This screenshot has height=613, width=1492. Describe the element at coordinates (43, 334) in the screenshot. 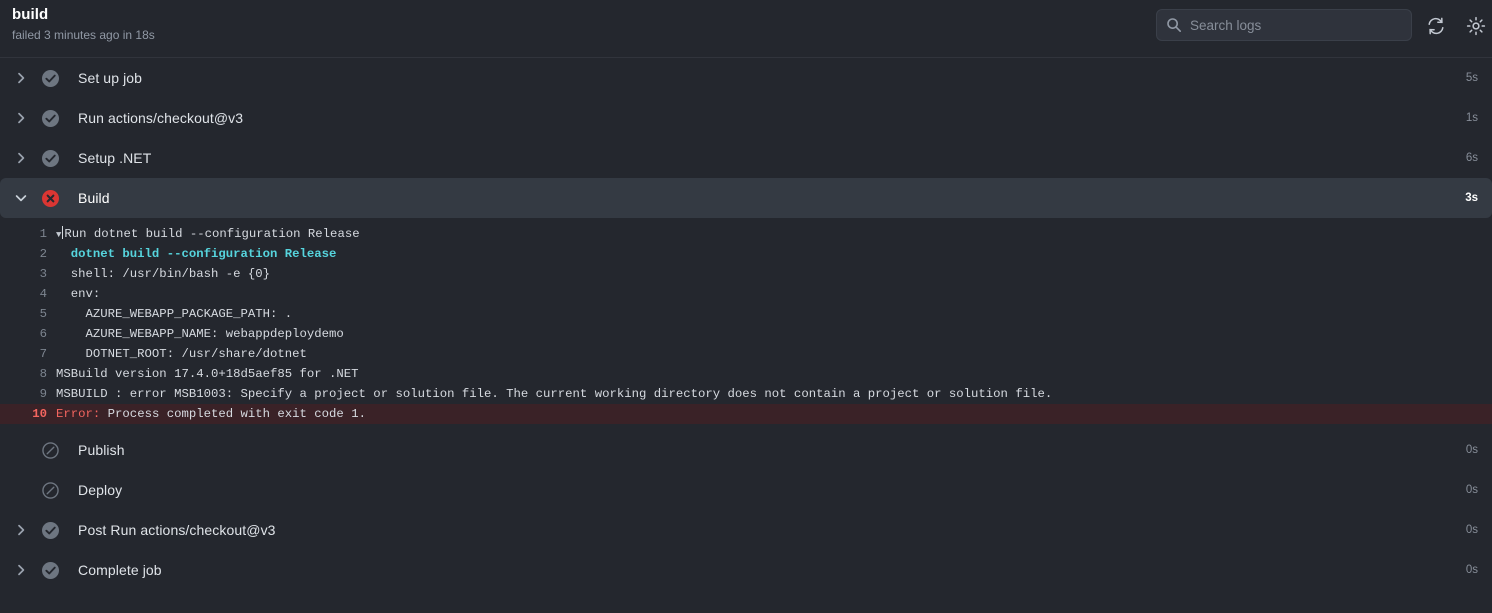

I see `log-line-number: 6` at that location.